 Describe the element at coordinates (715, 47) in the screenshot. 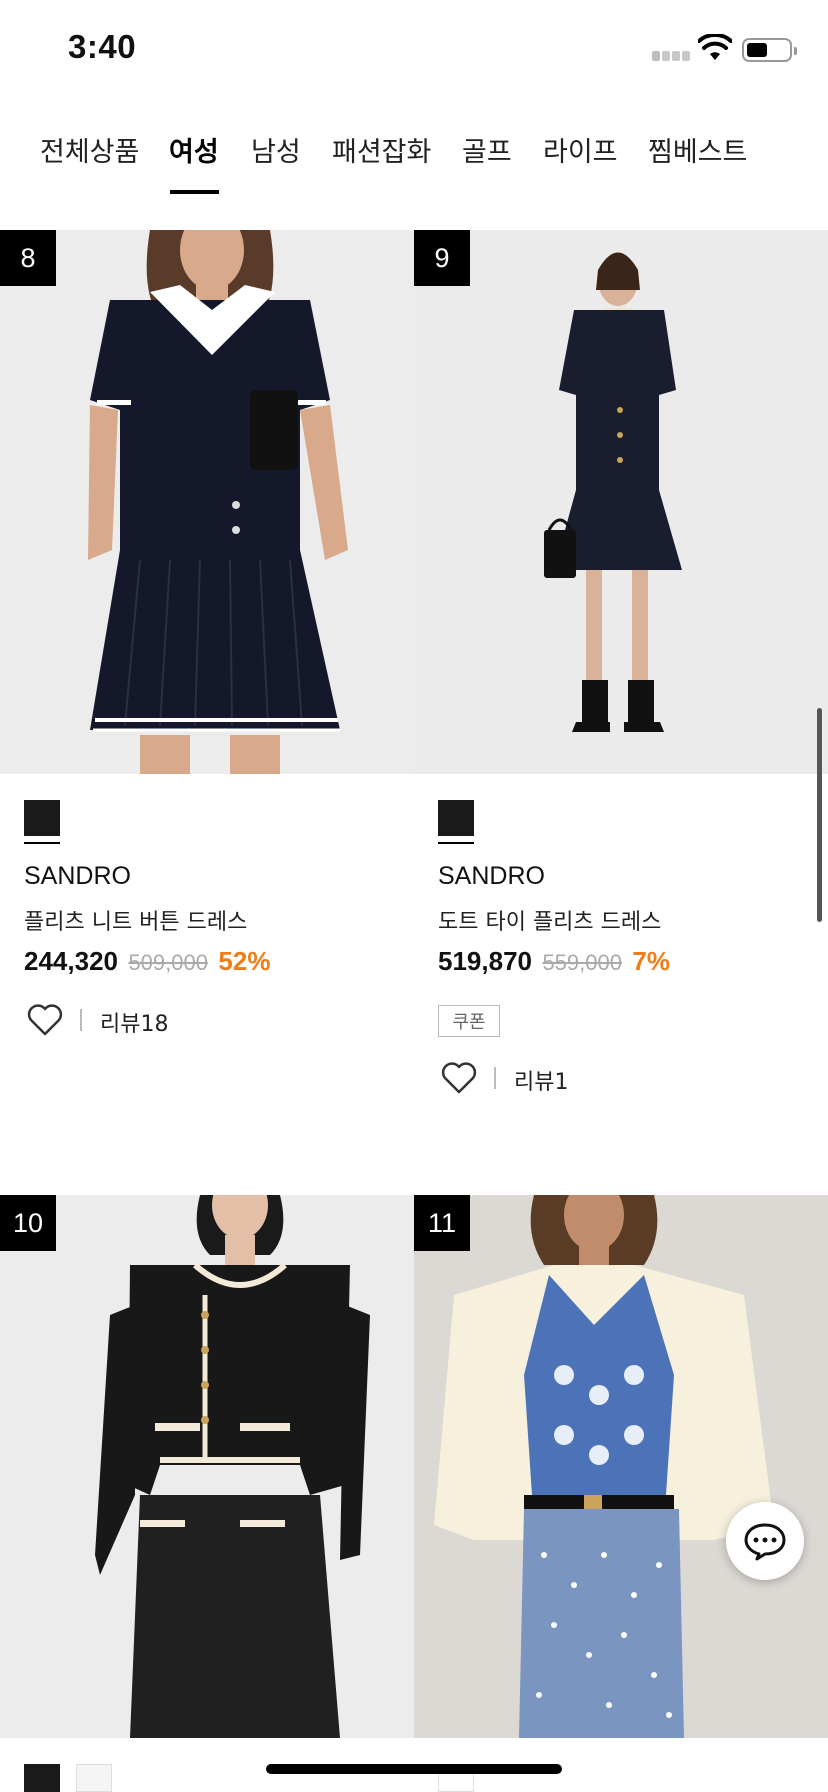

I see `wifi-icon` at that location.